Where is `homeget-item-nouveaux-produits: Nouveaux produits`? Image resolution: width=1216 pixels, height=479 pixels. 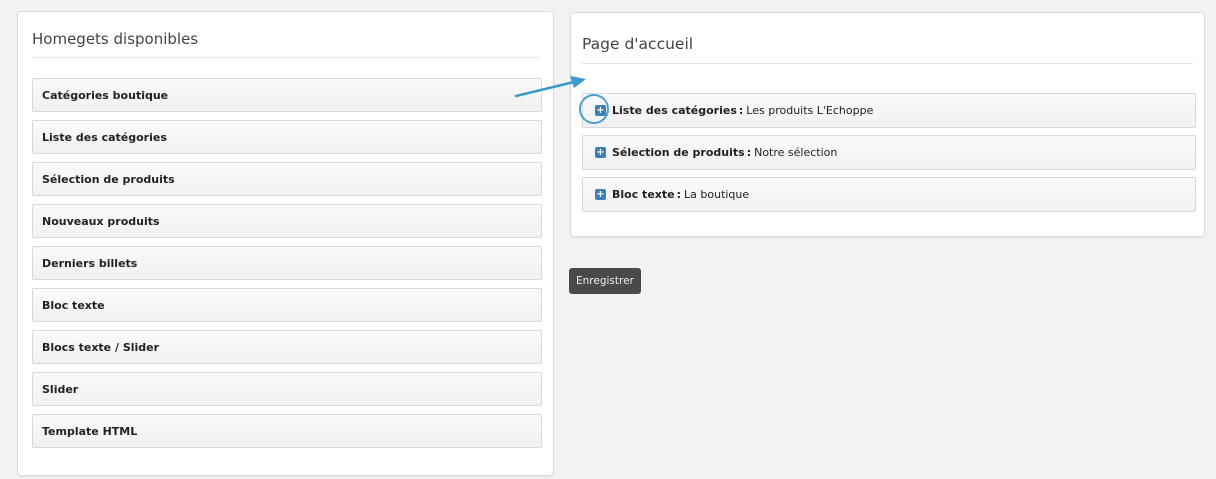 homeget-item-nouveaux-produits: Nouveaux produits is located at coordinates (287, 221).